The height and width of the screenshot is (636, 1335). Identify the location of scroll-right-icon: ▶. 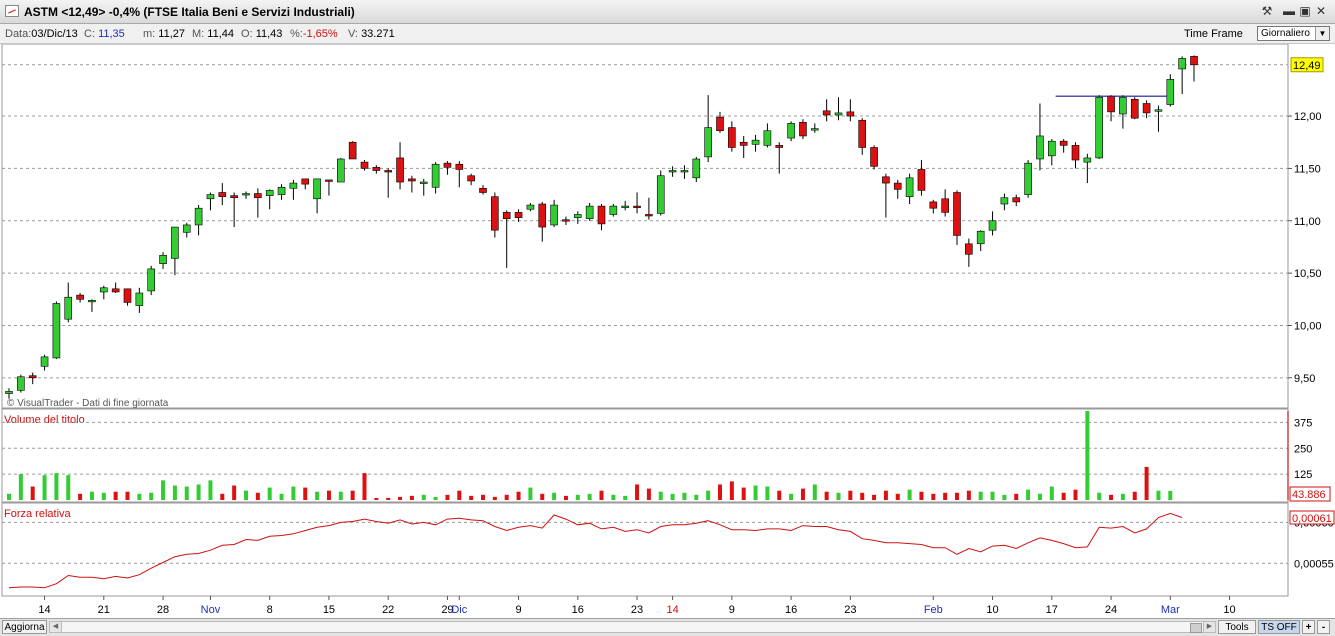
(1209, 627).